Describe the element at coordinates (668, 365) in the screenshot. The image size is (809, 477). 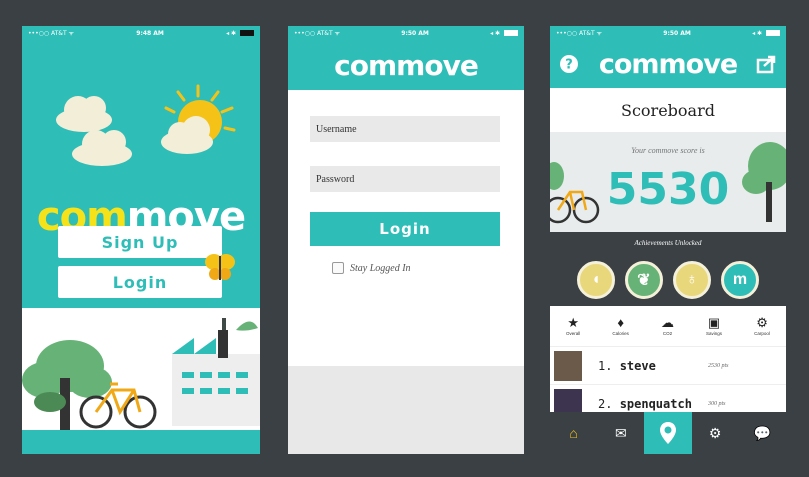
I see `leaderboard-row: 1. steve 2530 pts` at that location.